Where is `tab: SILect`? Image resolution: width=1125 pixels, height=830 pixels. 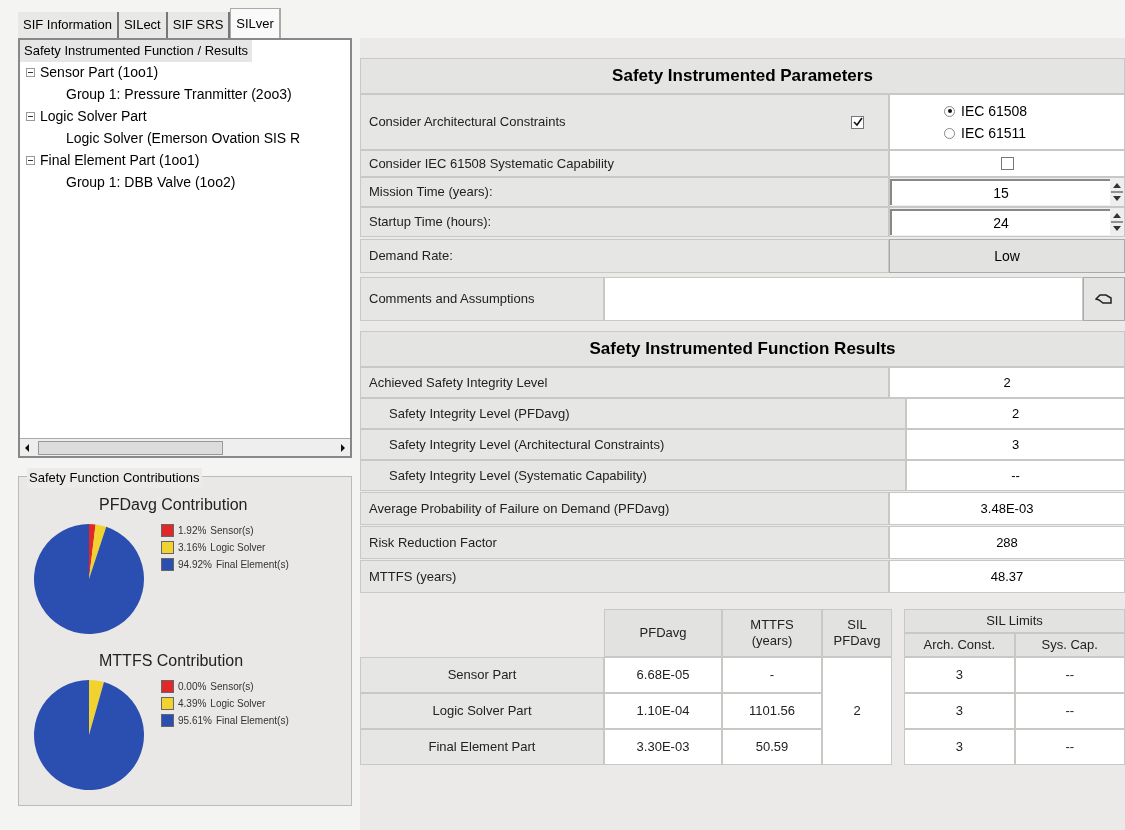 tab: SILect is located at coordinates (143, 25).